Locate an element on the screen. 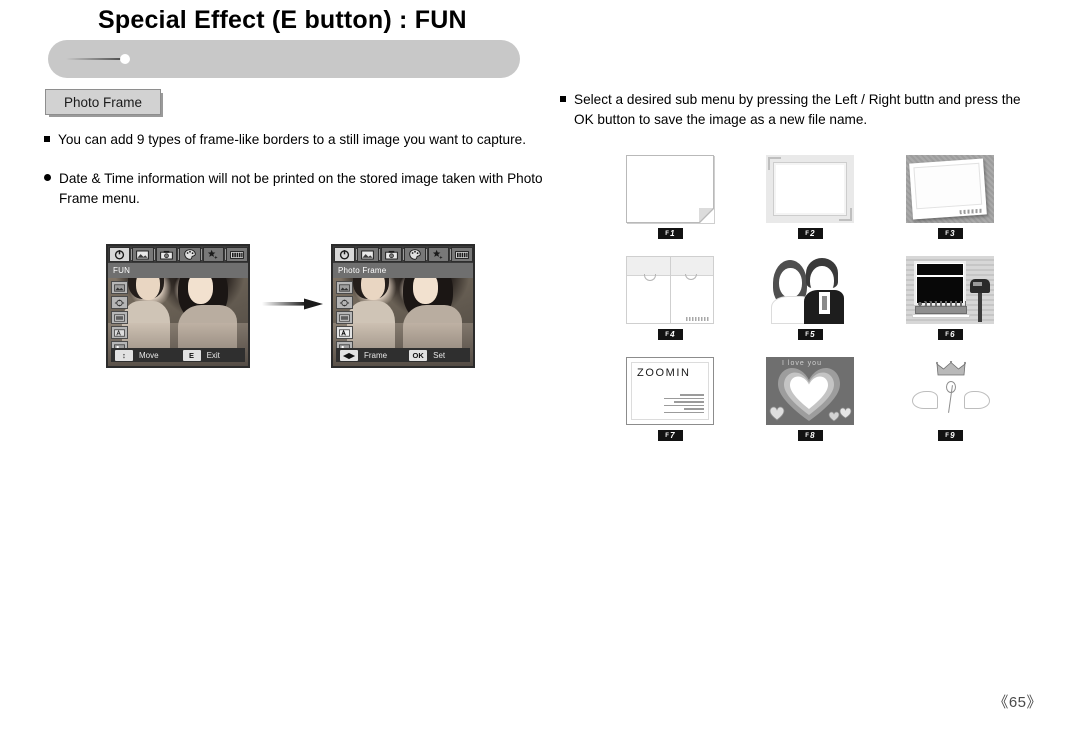  frame-badge-f4: F4 is located at coordinates (670, 334).